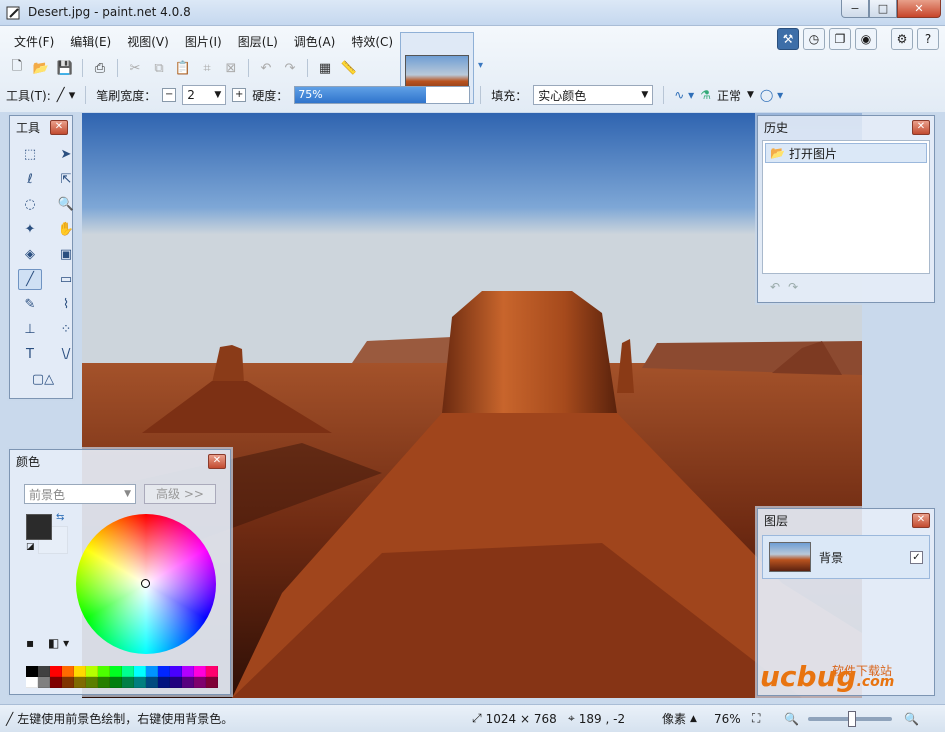 The height and width of the screenshot is (732, 945). I want to click on move-selected-pixels-icon: ➤, so click(66, 154).